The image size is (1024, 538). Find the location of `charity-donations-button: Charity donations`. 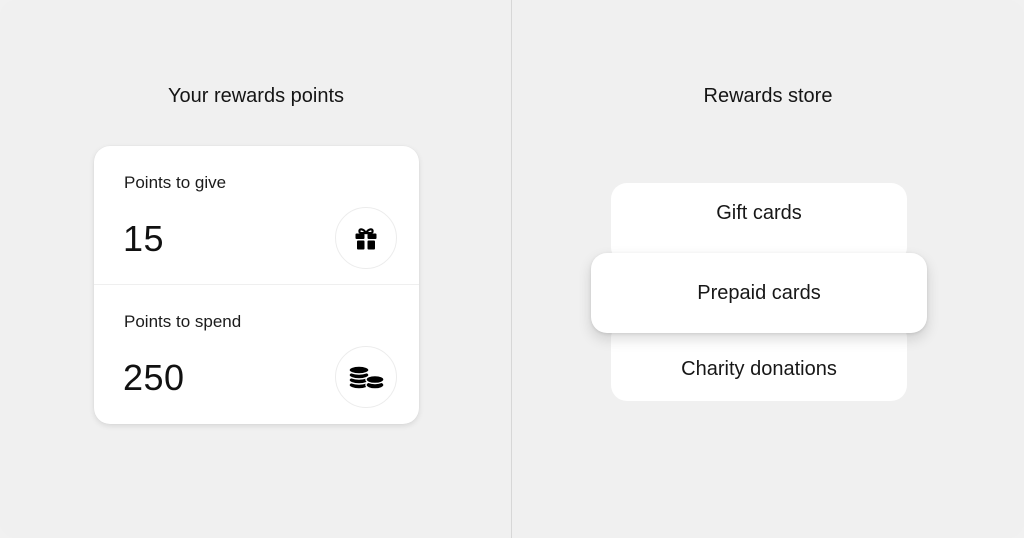

charity-donations-button: Charity donations is located at coordinates (759, 361).